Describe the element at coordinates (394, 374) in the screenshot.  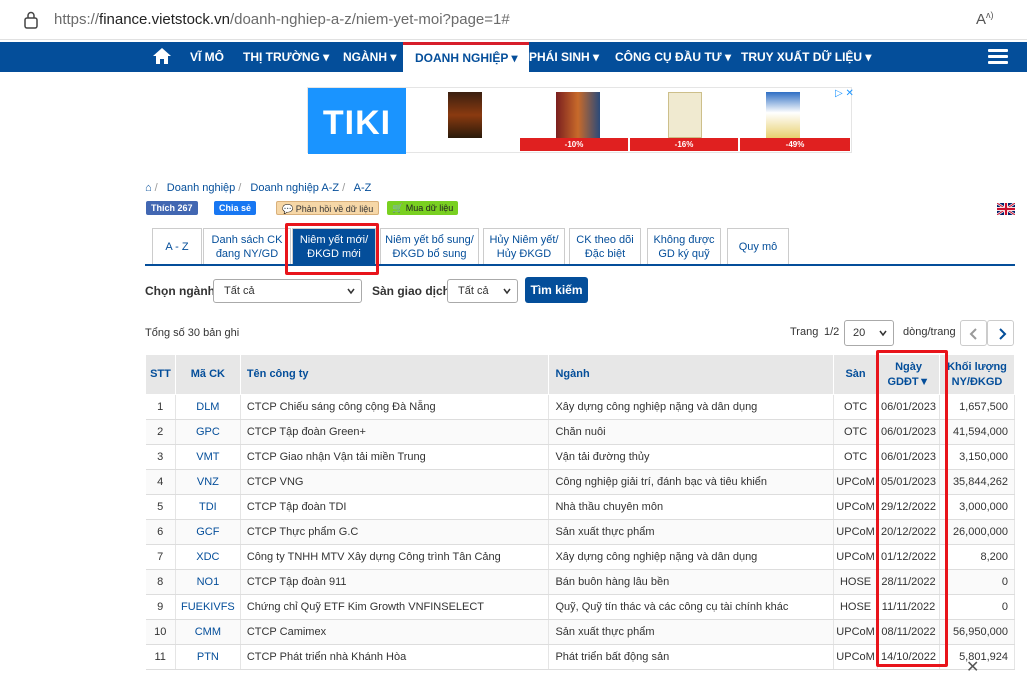
I see `col-ten-cong-ty: Tên công ty` at that location.